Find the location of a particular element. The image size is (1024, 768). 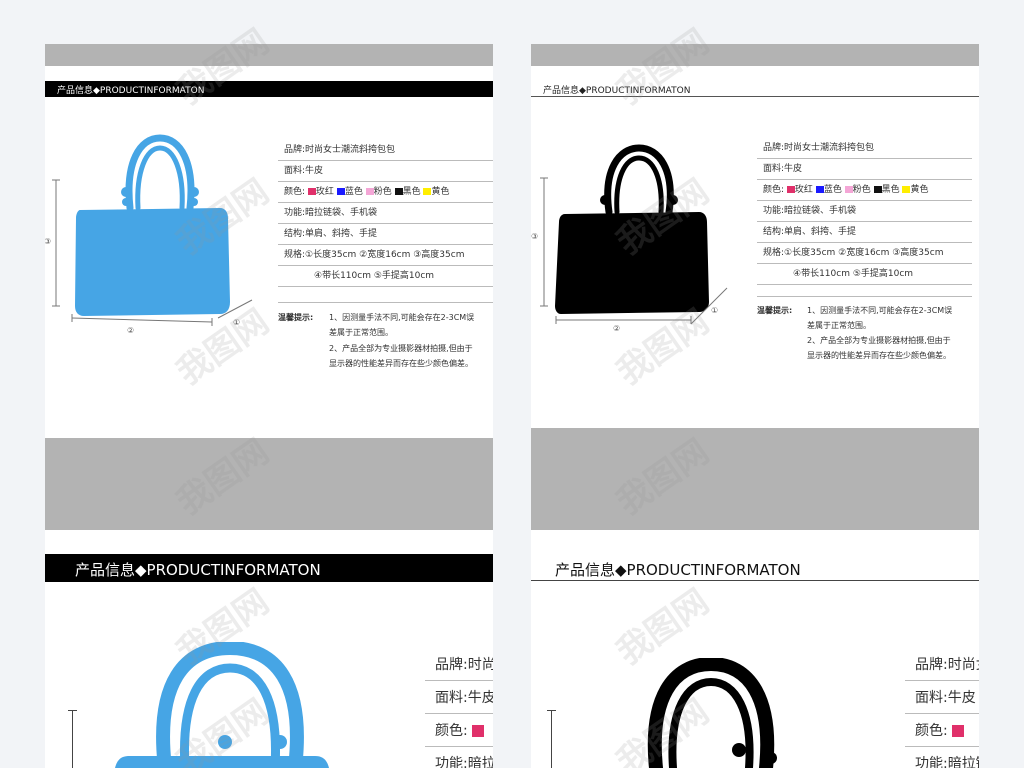

section-title-light: 产品信息◆PRODUCTINFORMATON is located at coordinates (617, 91).